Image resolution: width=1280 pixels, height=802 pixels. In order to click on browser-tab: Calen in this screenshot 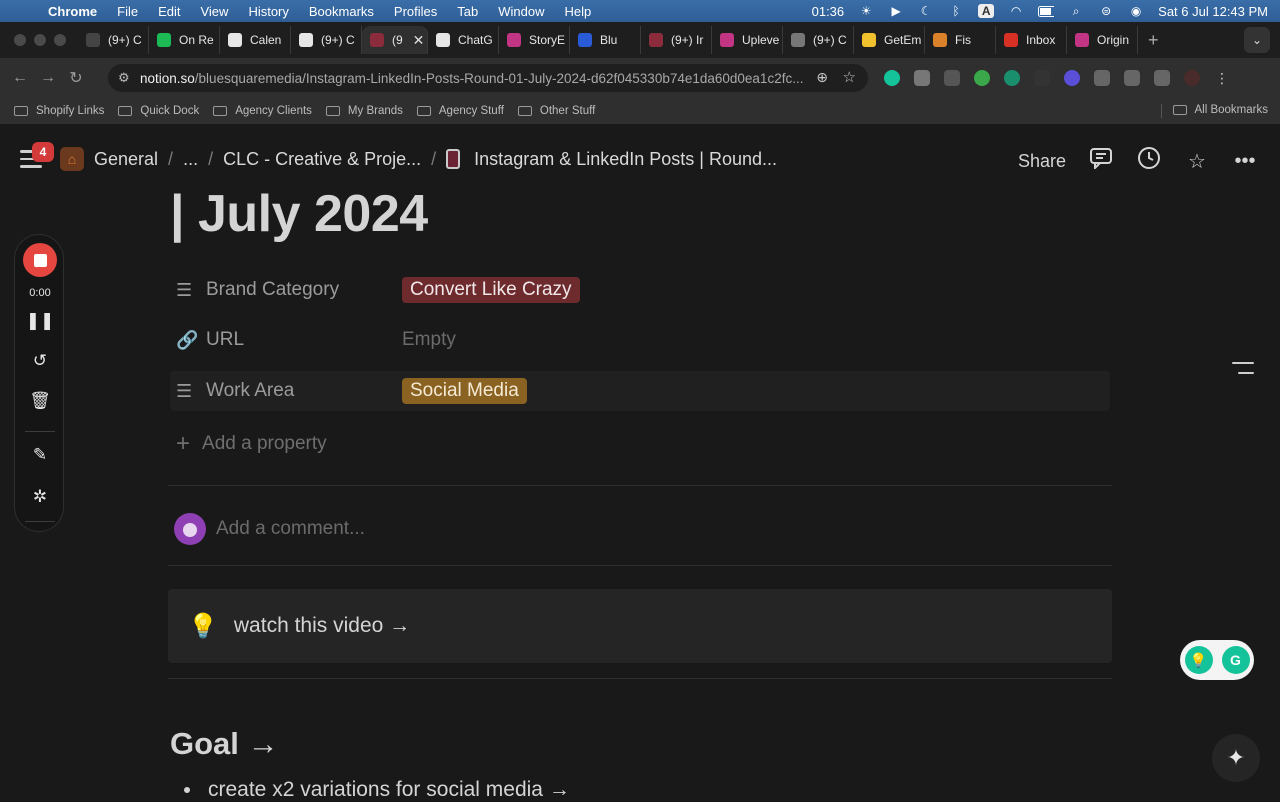, I will do `click(255, 40)`.